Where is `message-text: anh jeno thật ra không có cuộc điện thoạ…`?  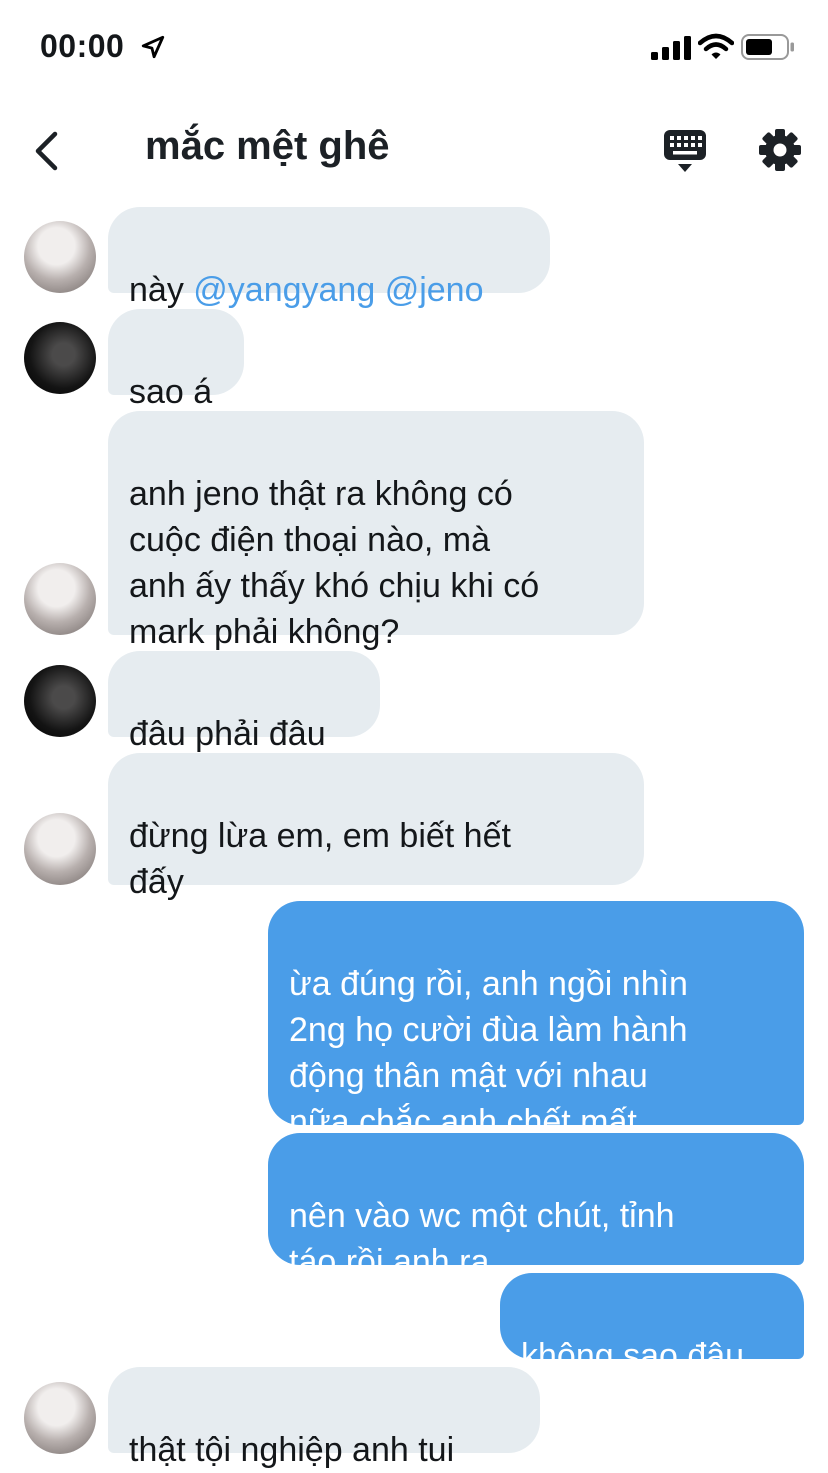
message-text: anh jeno thật ra không có cuộc điện thoạ… is located at coordinates (334, 563).